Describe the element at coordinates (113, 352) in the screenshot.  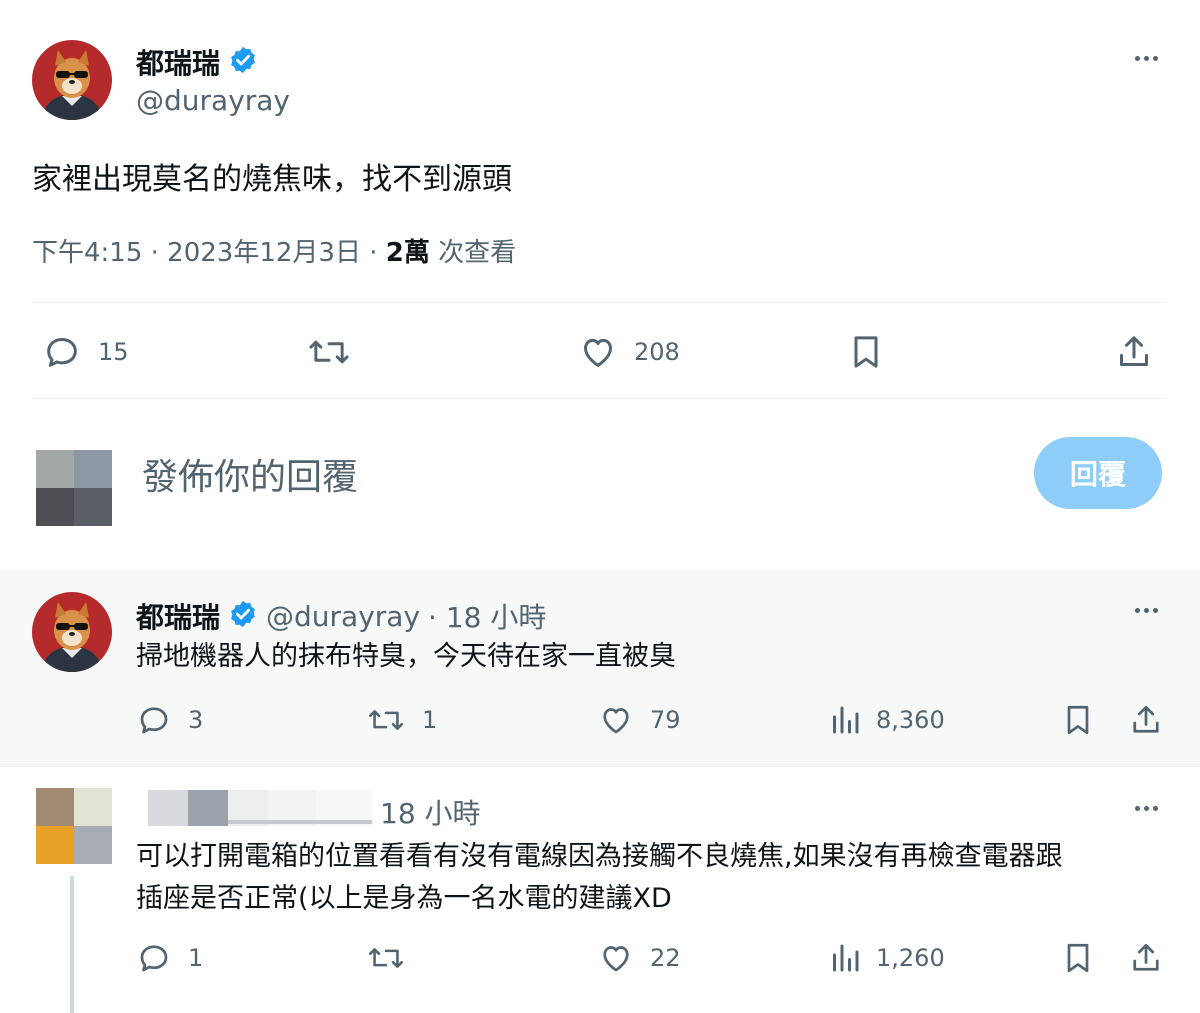
I see `reply-count: 15` at that location.